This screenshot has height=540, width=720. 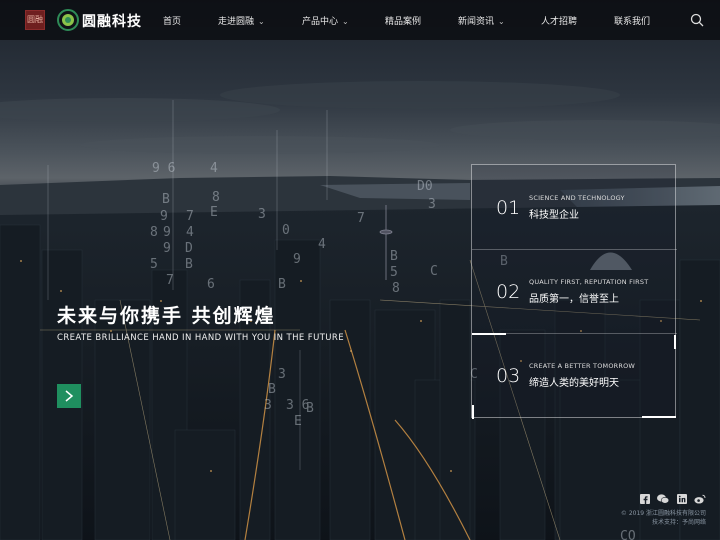 What do you see at coordinates (574, 383) in the screenshot?
I see `feature-zh-label: 缔造人类的美好明天` at bounding box center [574, 383].